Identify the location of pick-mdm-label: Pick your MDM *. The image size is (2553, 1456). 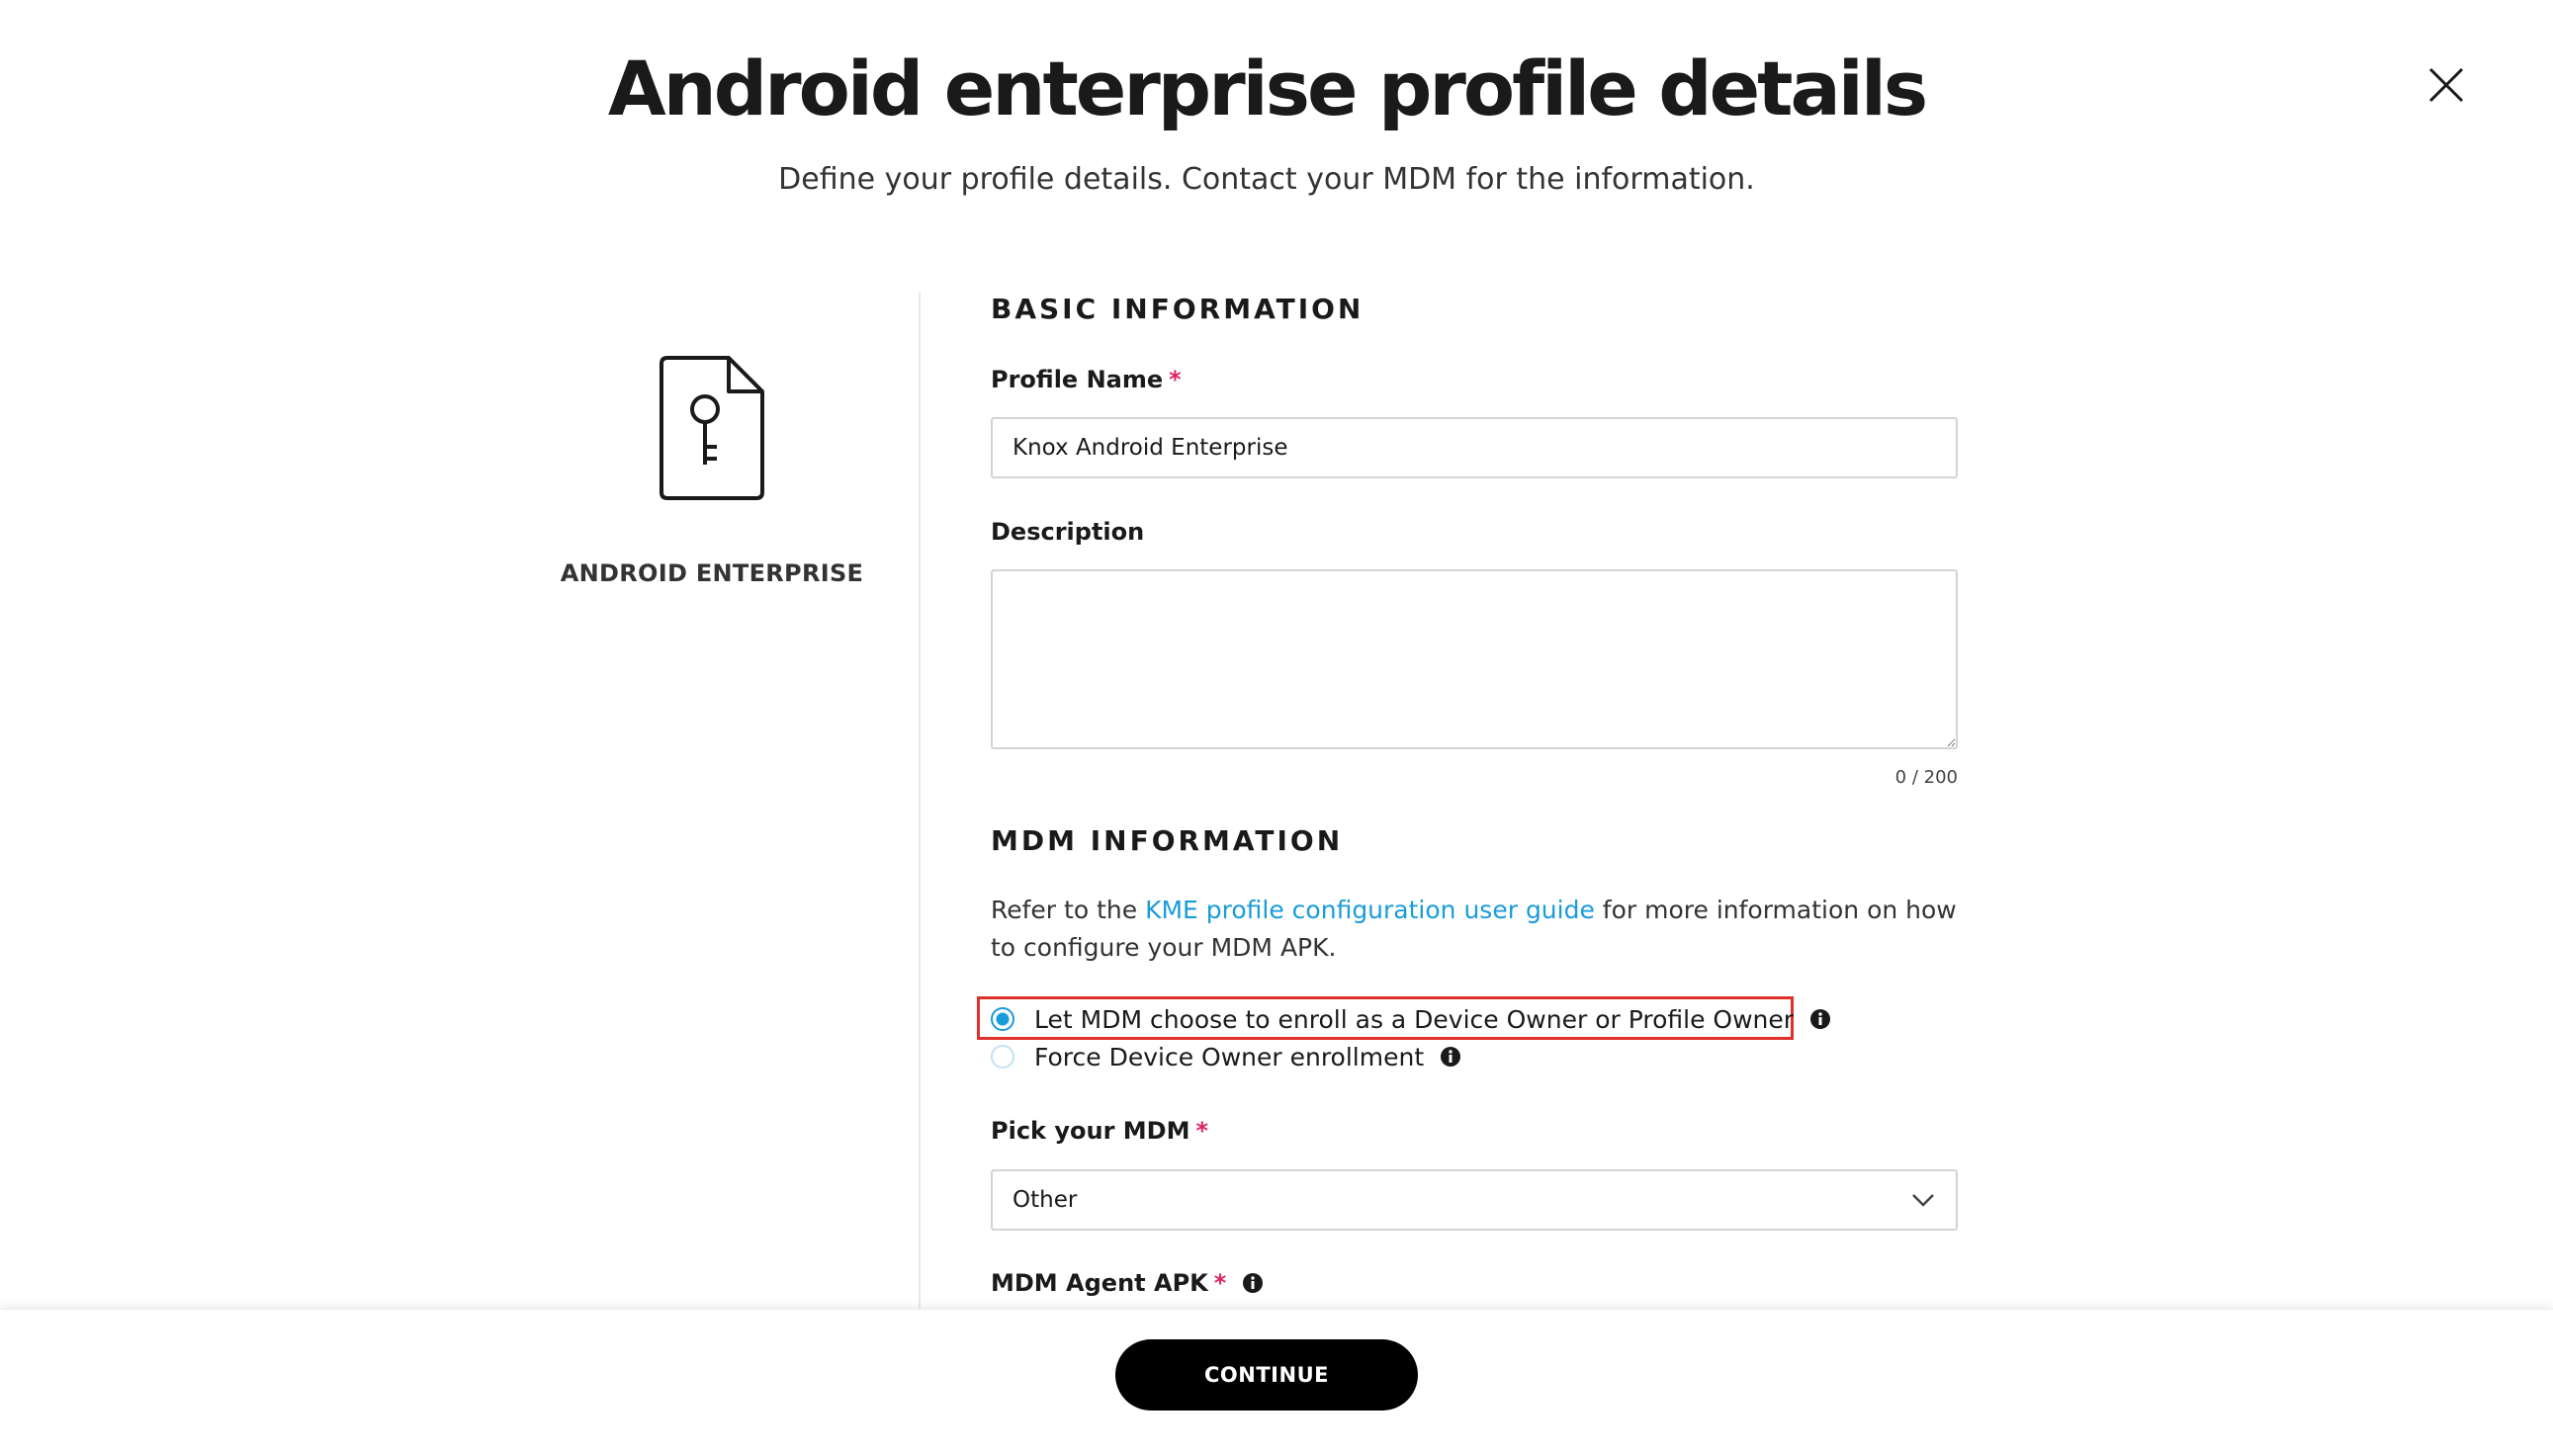
(1100, 1131).